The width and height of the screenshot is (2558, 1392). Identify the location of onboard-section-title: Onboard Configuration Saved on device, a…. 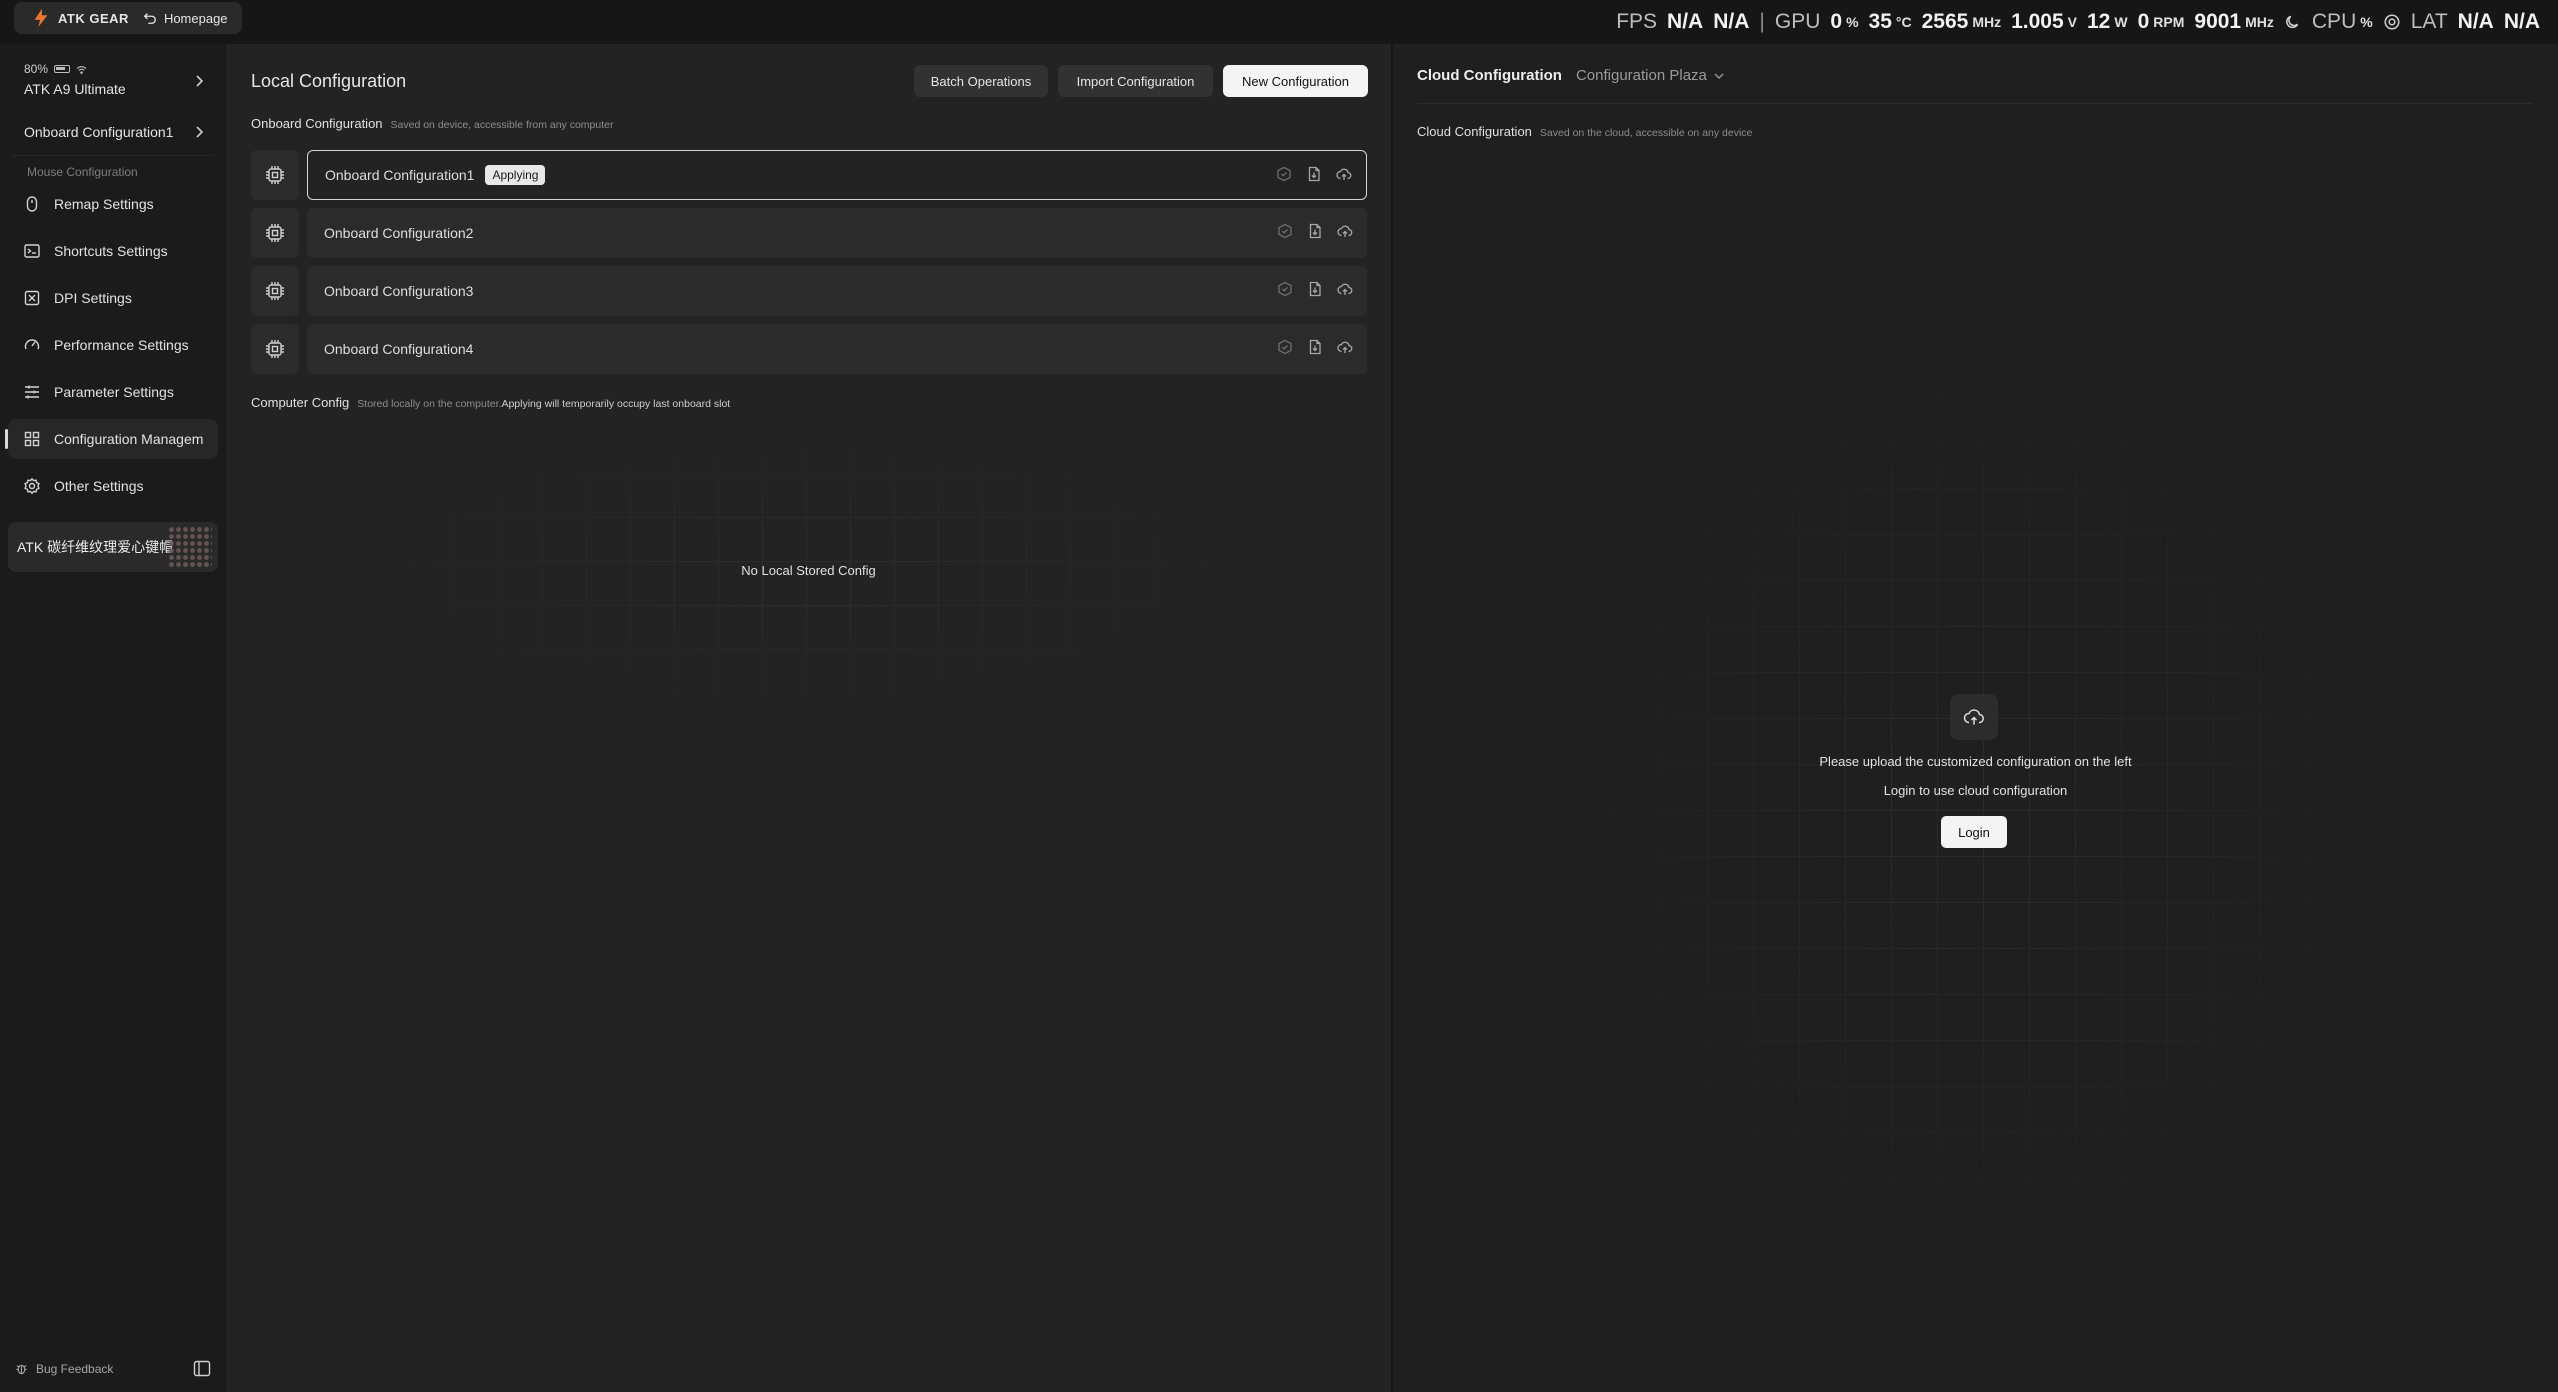
(432, 123).